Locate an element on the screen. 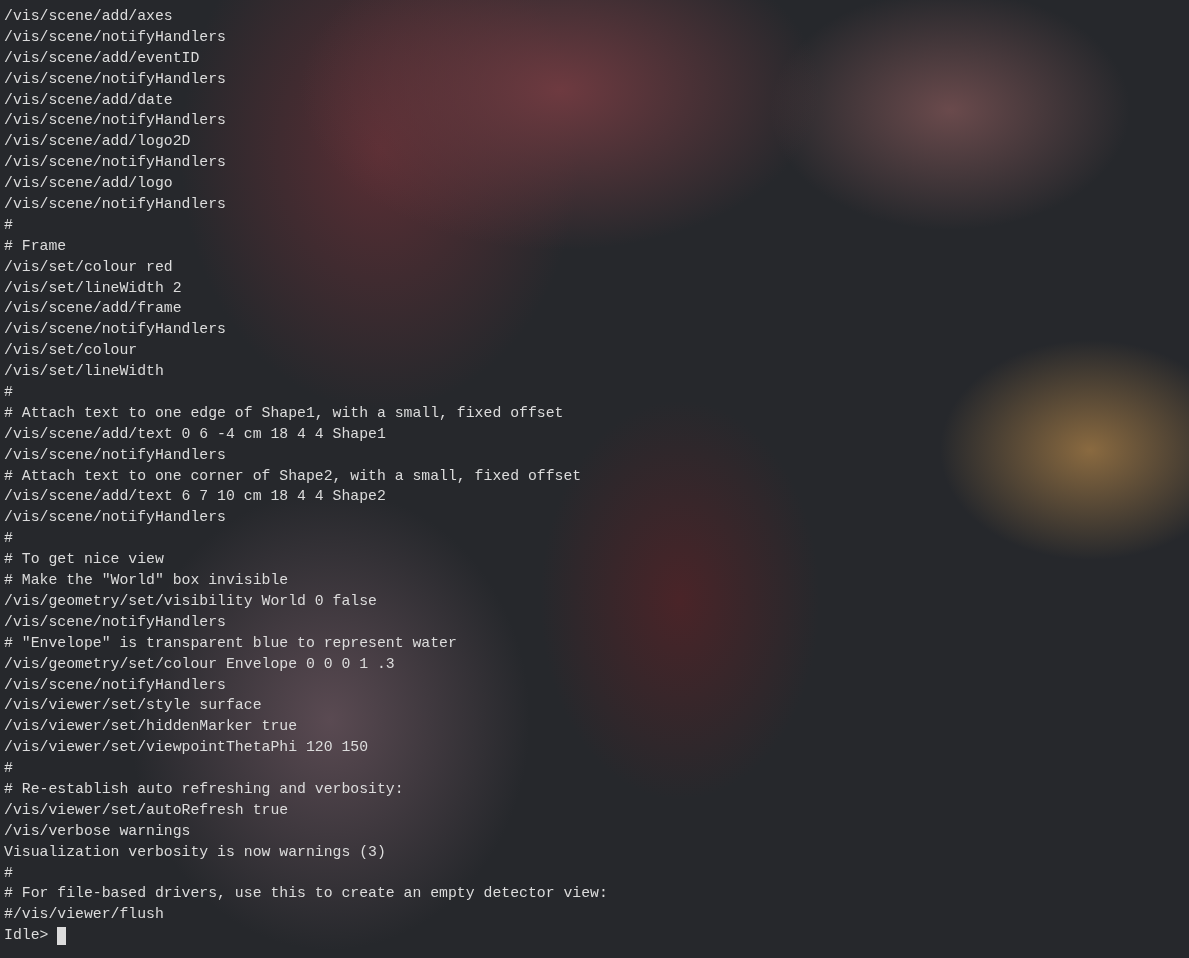 The image size is (1189, 958). output-line: /vis/verbose warnings is located at coordinates (98, 831).